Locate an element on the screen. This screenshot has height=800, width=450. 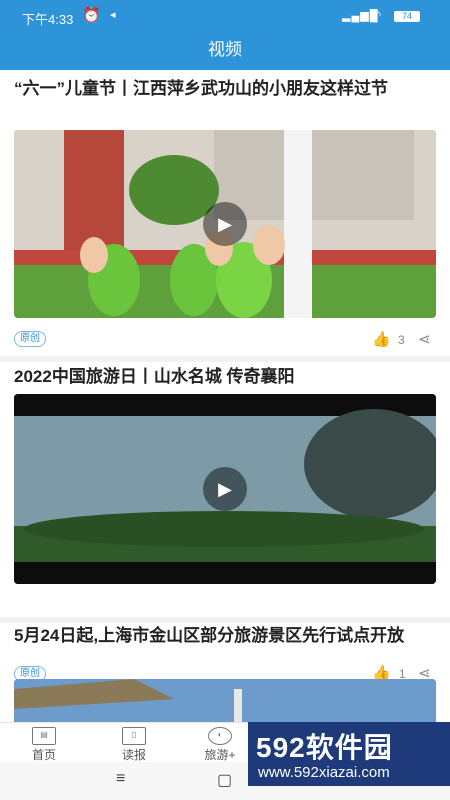
nav-read-paper: ▯ 读报 is located at coordinates (134, 744).